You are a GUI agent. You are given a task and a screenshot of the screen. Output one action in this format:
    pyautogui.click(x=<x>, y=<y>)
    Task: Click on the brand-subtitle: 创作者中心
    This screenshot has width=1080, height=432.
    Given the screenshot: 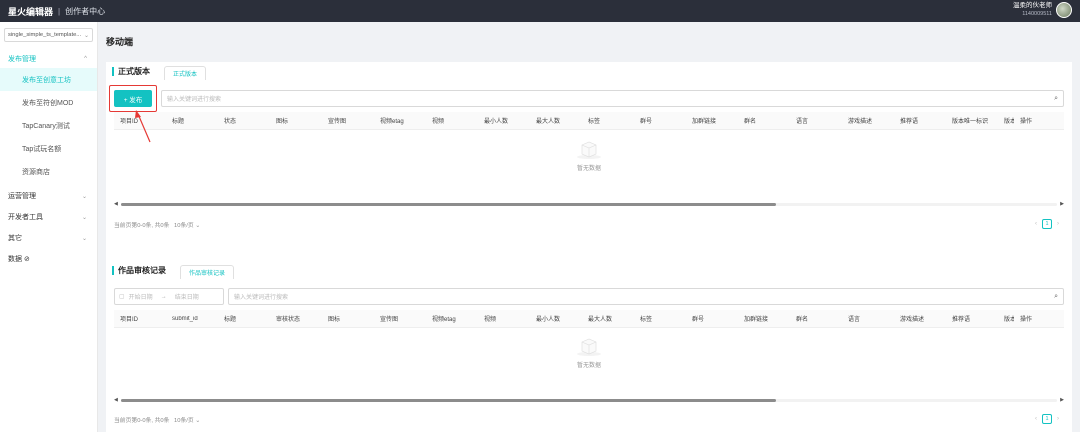 What is the action you would take?
    pyautogui.click(x=85, y=11)
    